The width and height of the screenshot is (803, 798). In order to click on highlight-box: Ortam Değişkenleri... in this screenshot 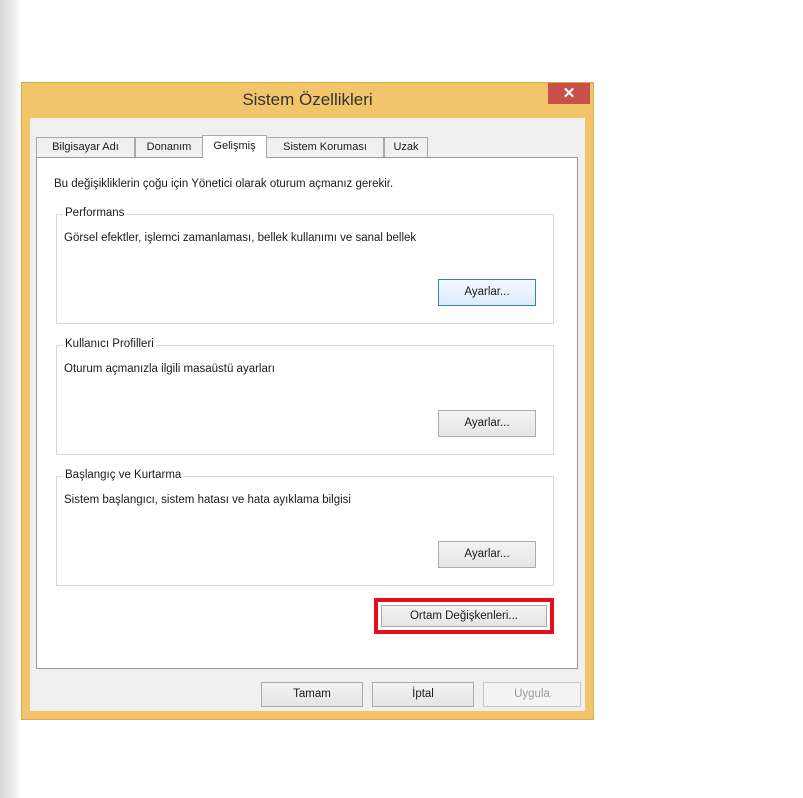, I will do `click(464, 616)`.